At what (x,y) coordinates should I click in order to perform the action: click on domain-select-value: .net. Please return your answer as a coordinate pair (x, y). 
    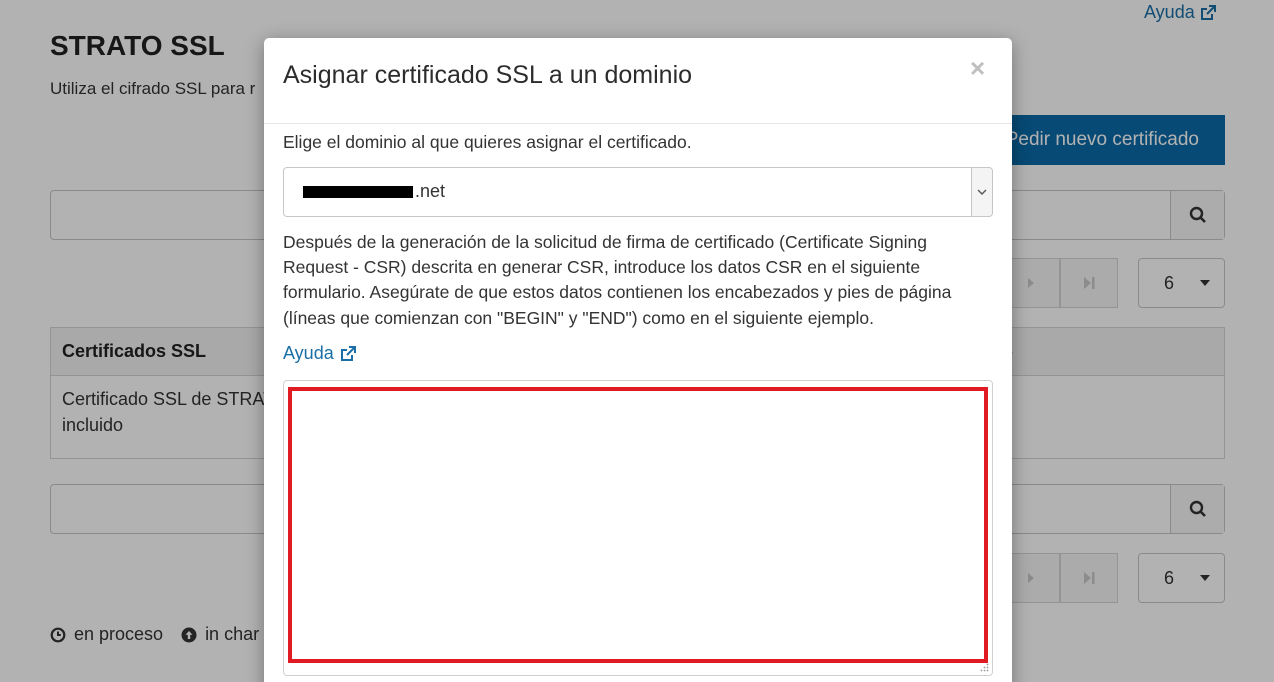
    Looking at the image, I should click on (374, 191).